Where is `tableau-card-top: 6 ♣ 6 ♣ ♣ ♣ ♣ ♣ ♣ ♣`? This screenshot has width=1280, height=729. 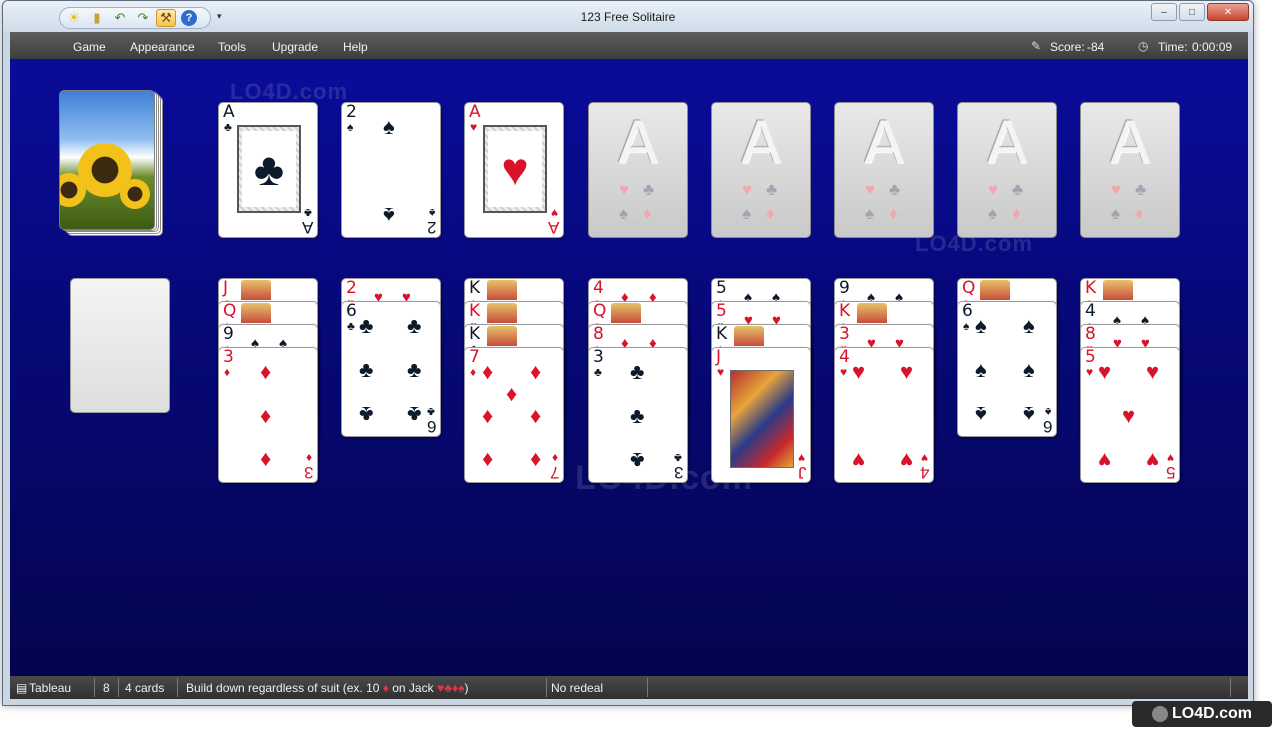 tableau-card-top: 6 ♣ 6 ♣ ♣ ♣ ♣ ♣ ♣ ♣ is located at coordinates (391, 369).